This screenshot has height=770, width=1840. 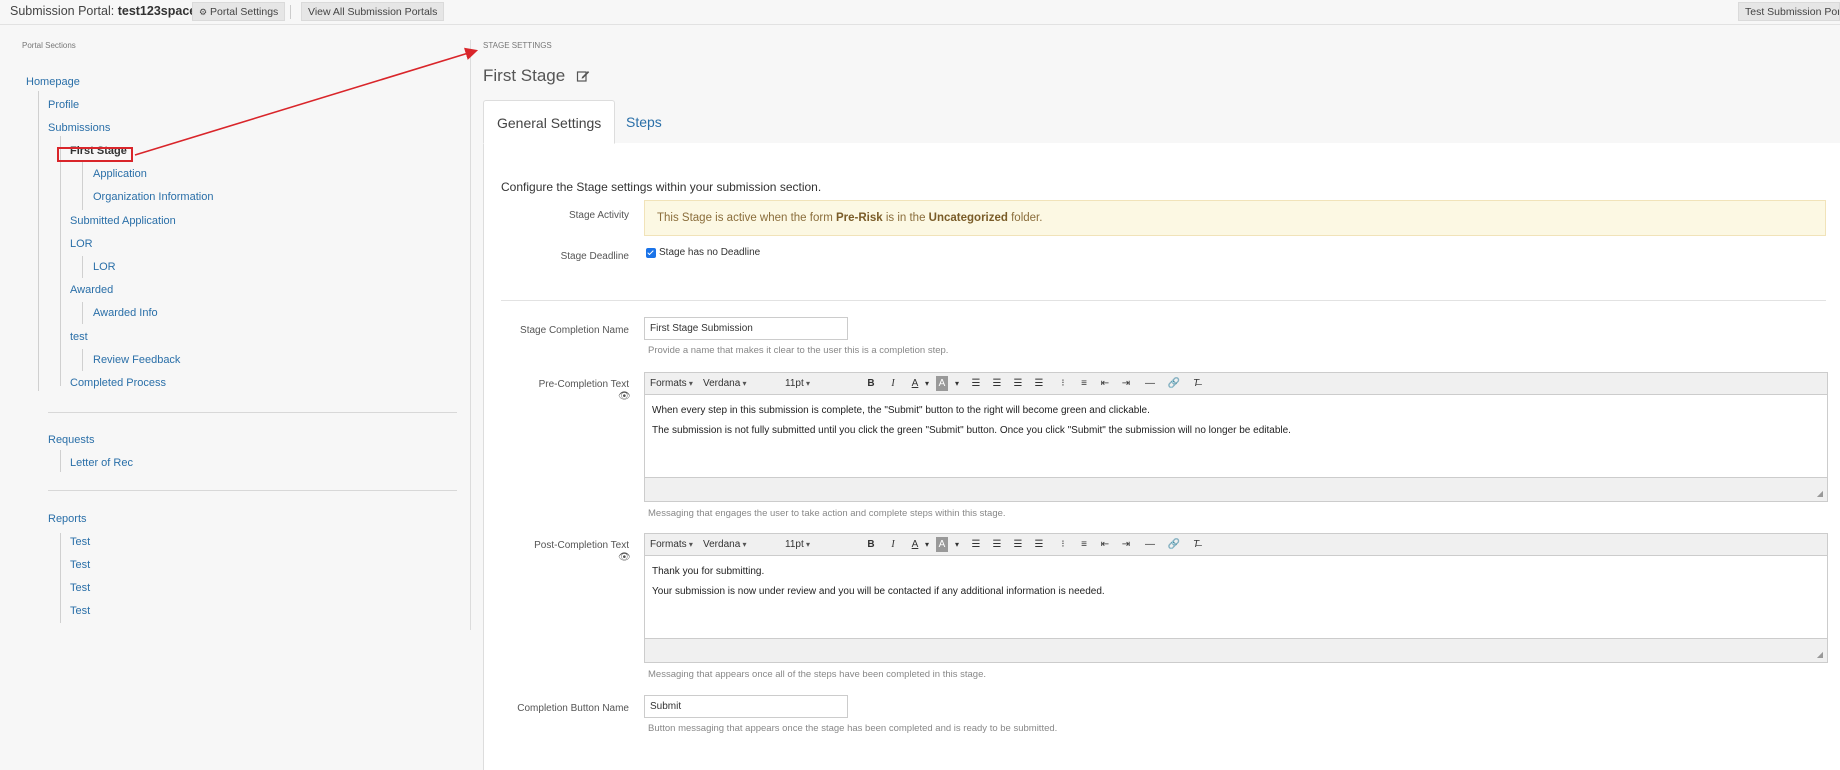 I want to click on completion-name-input: First Stage Submission, so click(x=746, y=328).